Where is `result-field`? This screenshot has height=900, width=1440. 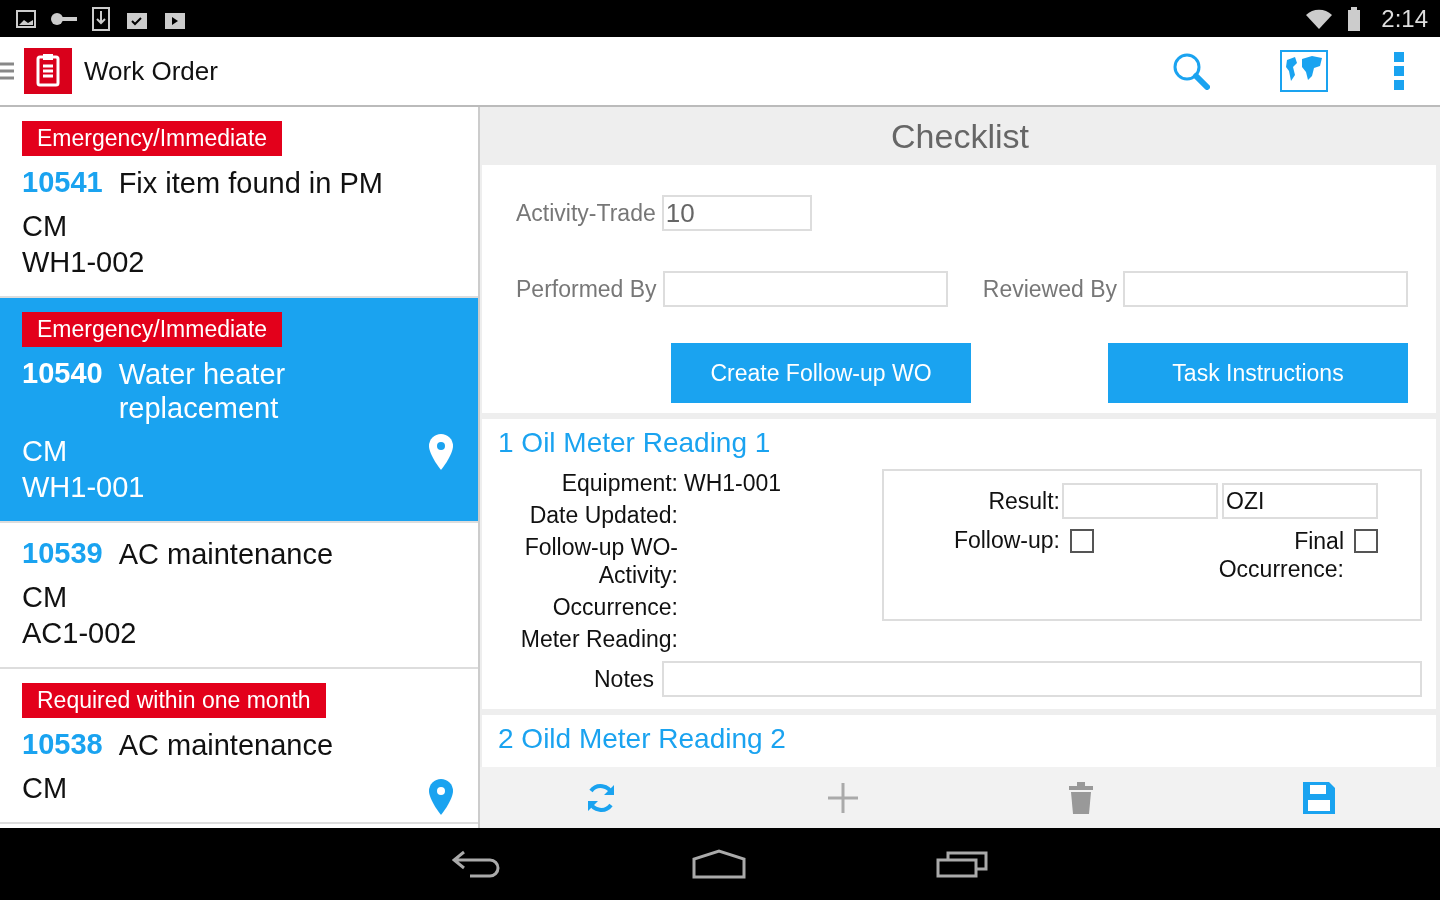 result-field is located at coordinates (1140, 501).